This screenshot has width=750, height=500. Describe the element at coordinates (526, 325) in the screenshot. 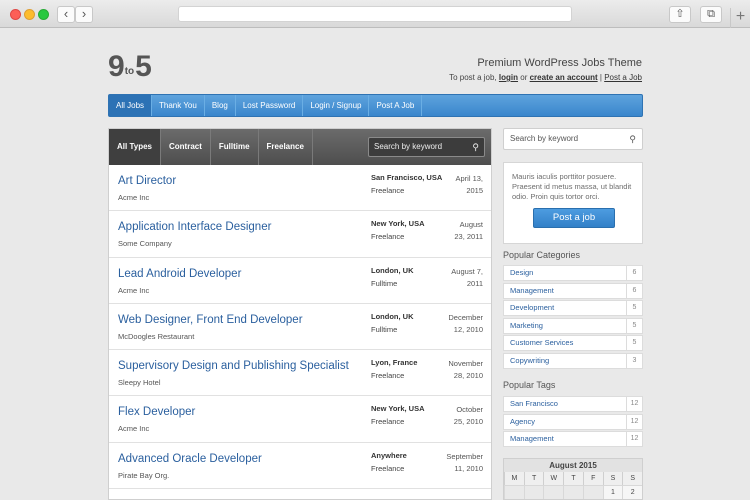

I see `category-name: Marketing` at that location.